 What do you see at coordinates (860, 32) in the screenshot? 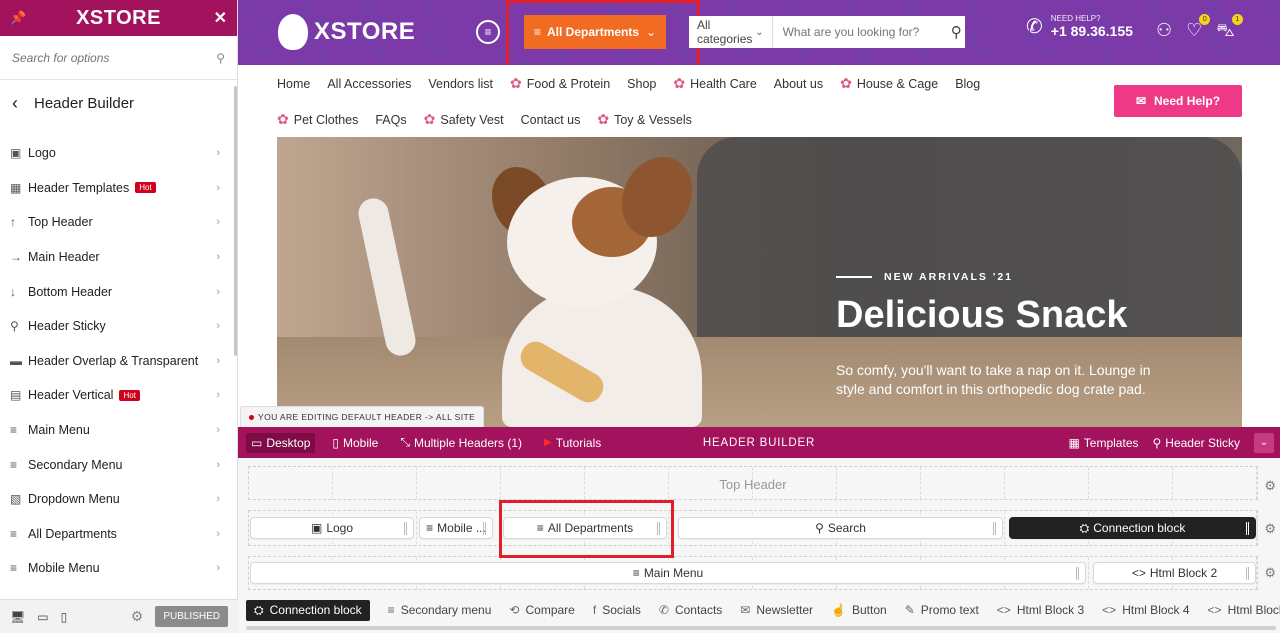
I see `site-search-input` at bounding box center [860, 32].